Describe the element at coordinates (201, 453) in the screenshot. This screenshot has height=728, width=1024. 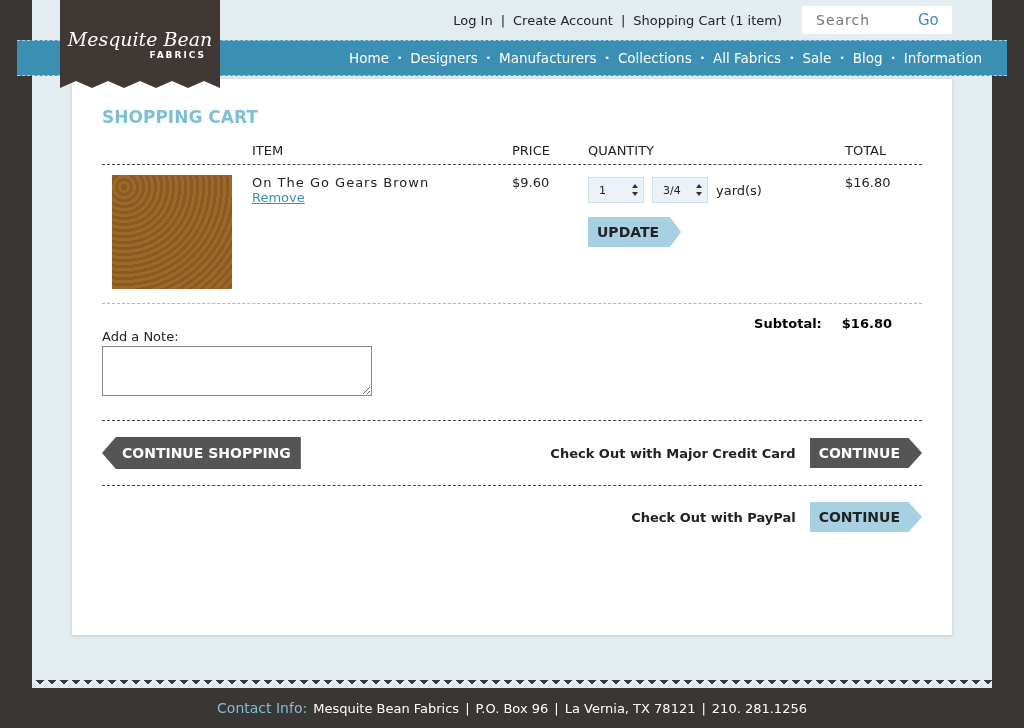
I see `continue-shopping-button: CONTINUE SHOPPING` at that location.